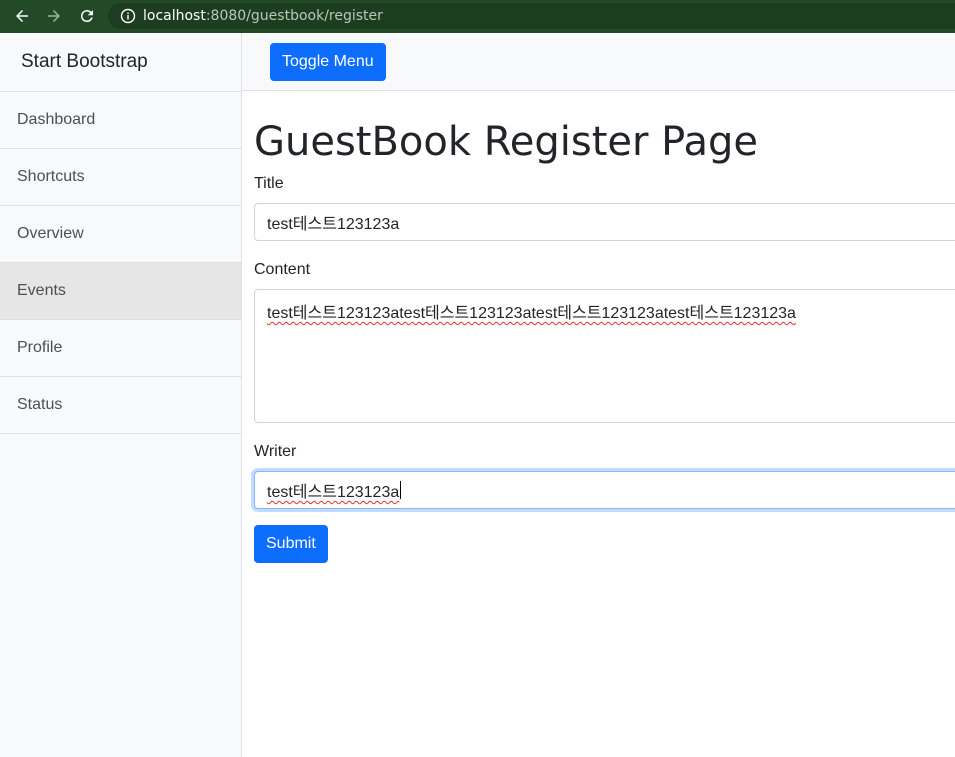 This screenshot has width=955, height=757. Describe the element at coordinates (128, 16) in the screenshot. I see `info-icon` at that location.